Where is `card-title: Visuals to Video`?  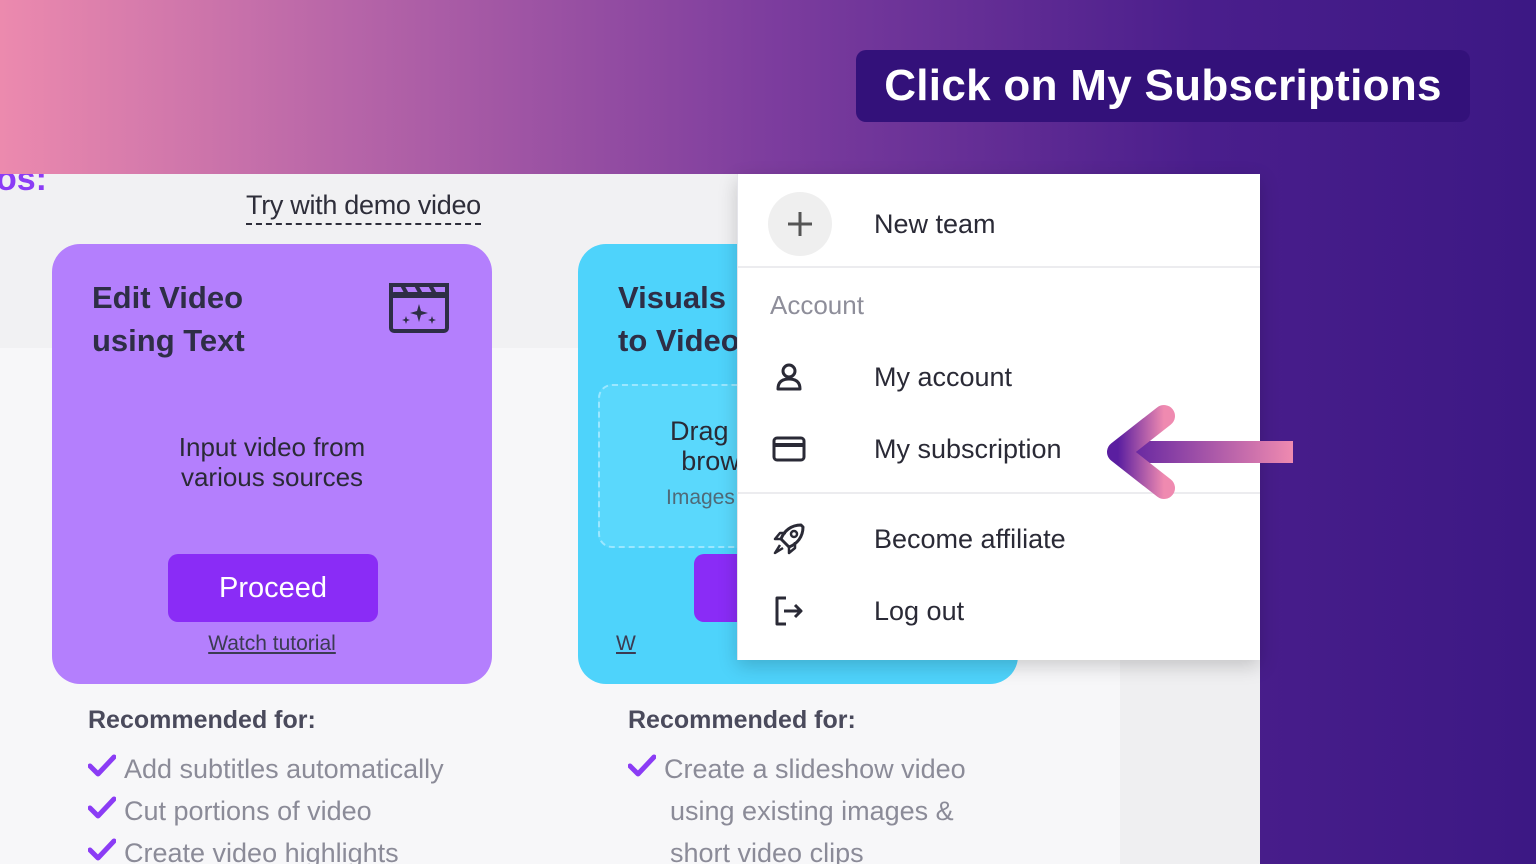 card-title: Visuals to Video is located at coordinates (679, 319).